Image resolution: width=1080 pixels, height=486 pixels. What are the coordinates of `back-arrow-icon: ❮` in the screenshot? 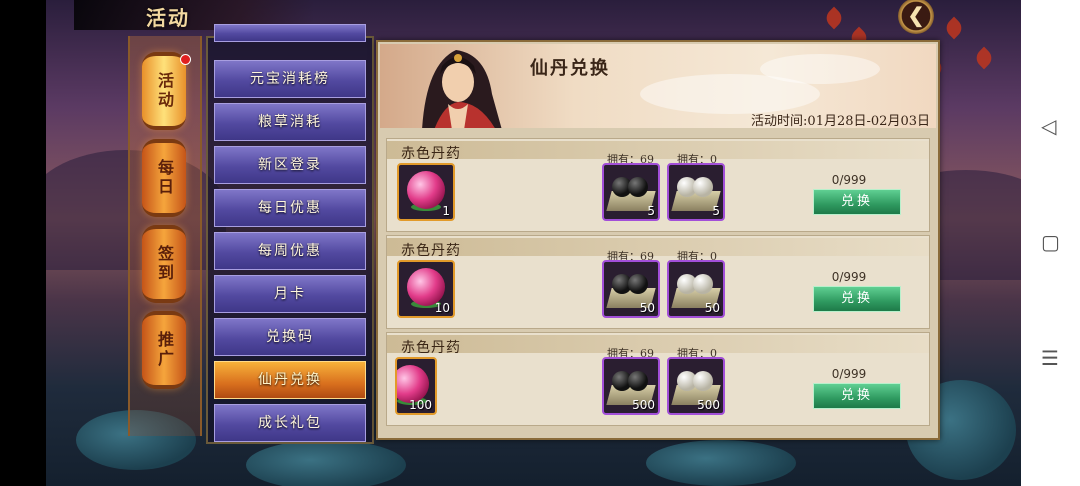 It's located at (916, 15).